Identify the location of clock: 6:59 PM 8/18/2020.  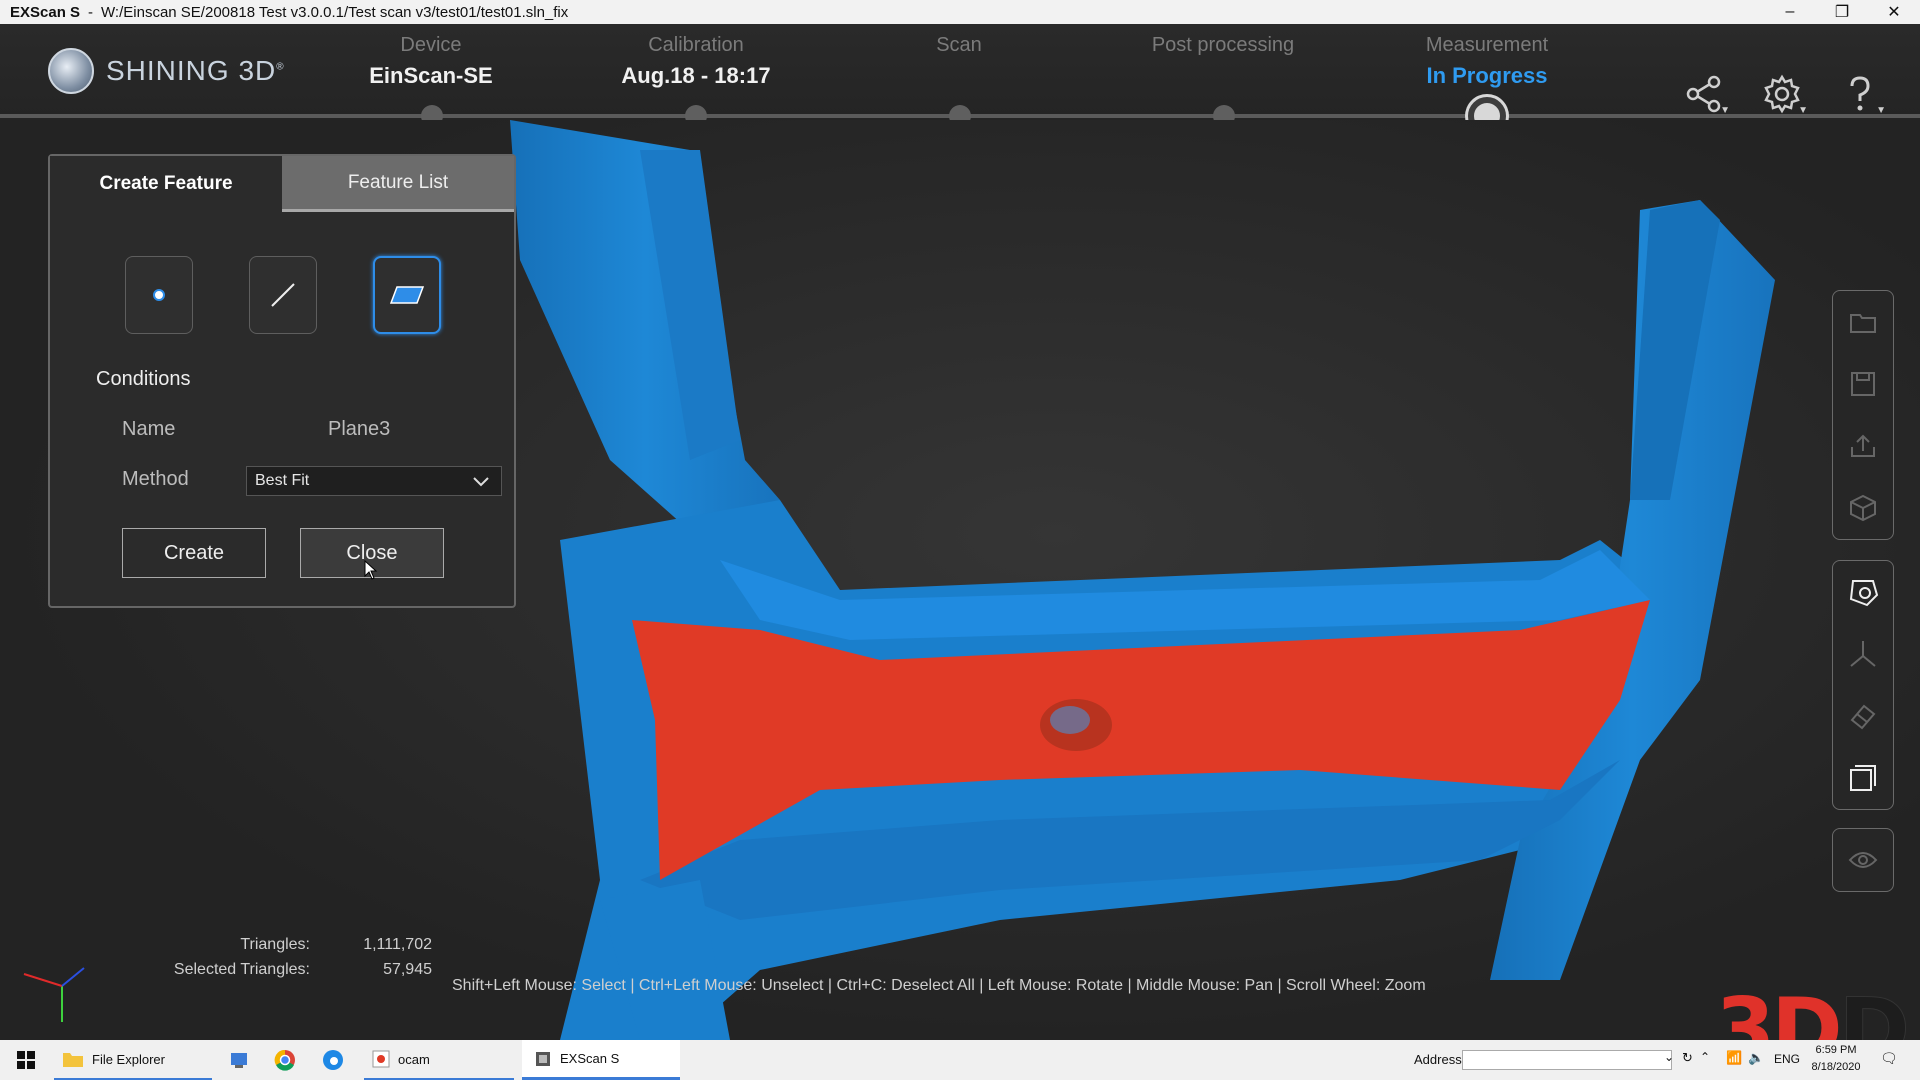
(1836, 1059).